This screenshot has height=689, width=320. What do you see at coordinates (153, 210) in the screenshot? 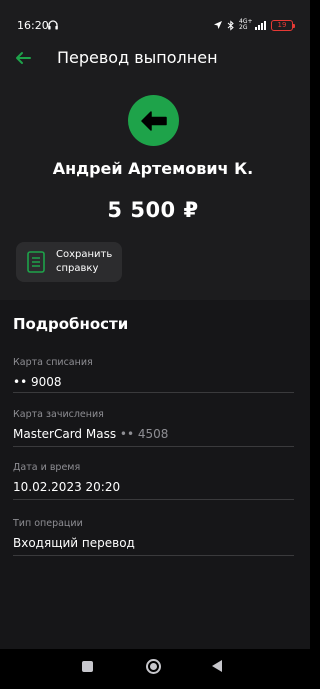
I see `transfer-amount: 5 500 ₽` at bounding box center [153, 210].